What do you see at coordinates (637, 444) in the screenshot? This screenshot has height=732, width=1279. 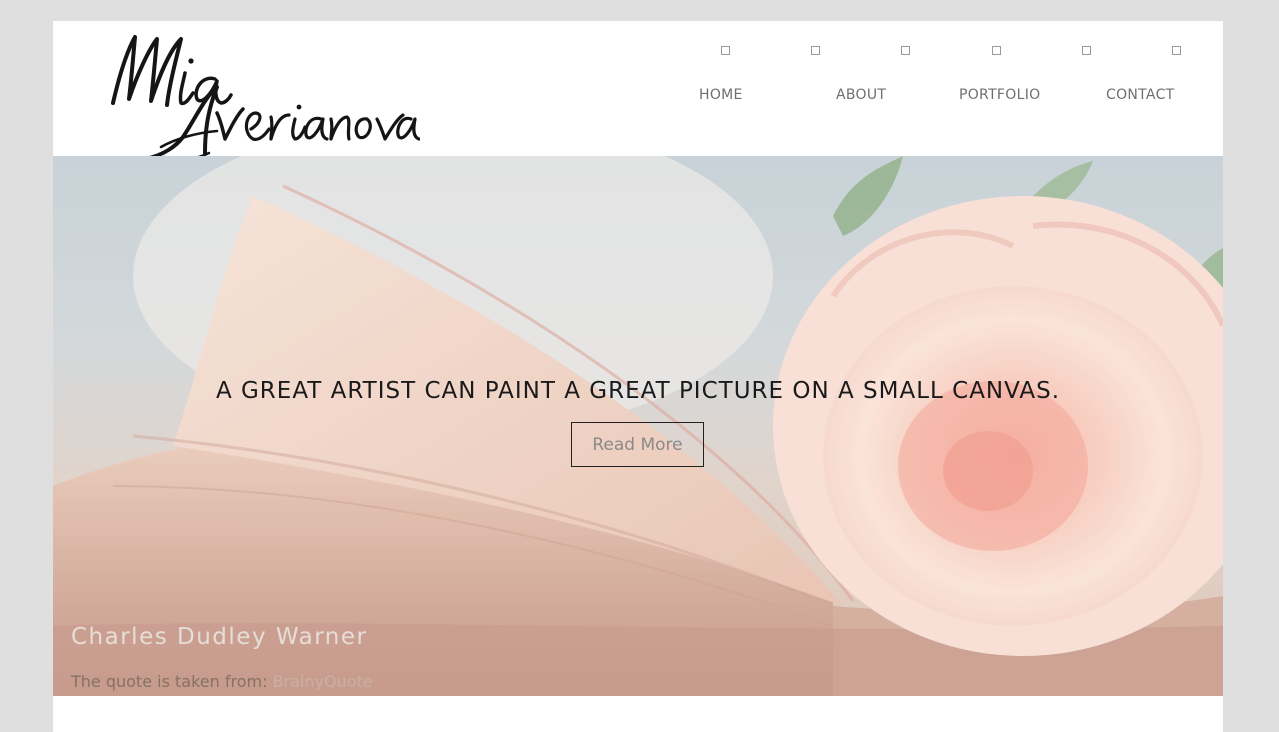 I see `read-more-button: Read More` at bounding box center [637, 444].